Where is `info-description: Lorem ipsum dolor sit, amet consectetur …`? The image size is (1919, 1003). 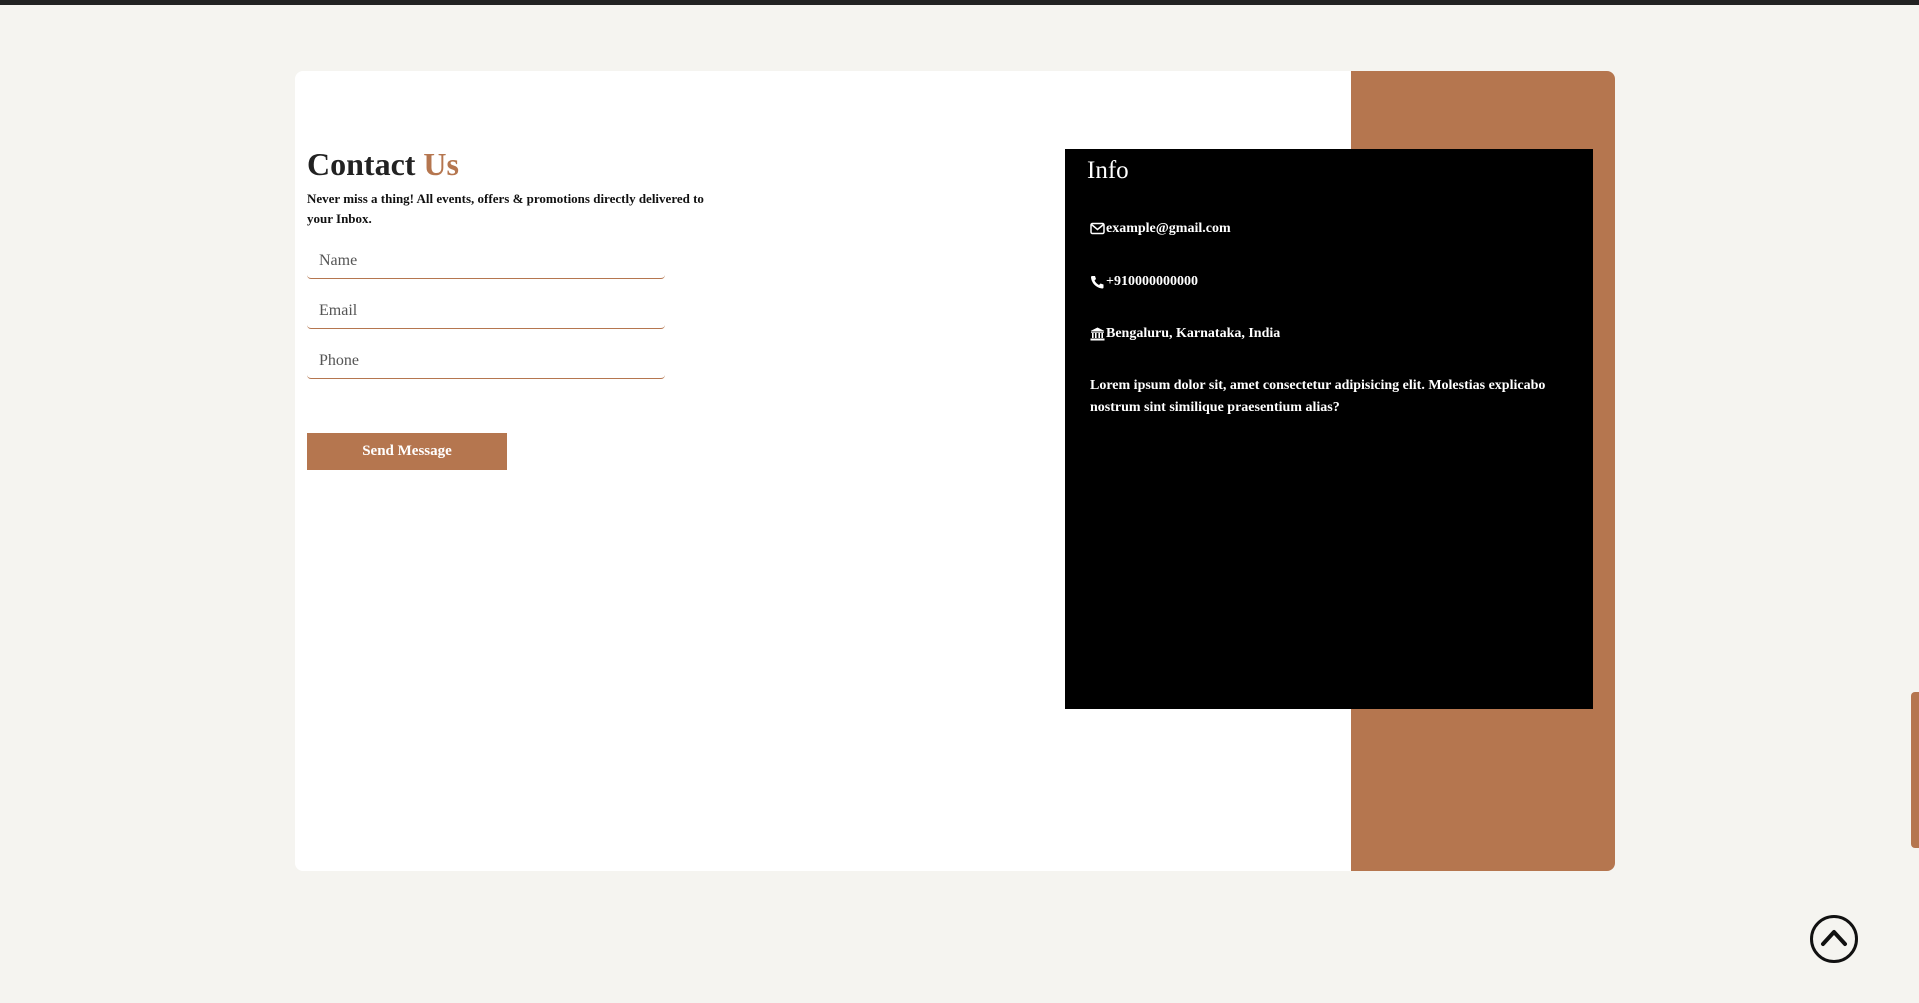 info-description: Lorem ipsum dolor sit, amet consectetur … is located at coordinates (1318, 396).